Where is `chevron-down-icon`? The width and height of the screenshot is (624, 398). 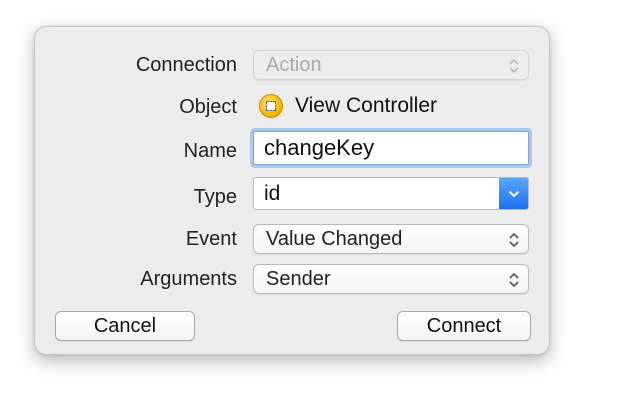 chevron-down-icon is located at coordinates (514, 193).